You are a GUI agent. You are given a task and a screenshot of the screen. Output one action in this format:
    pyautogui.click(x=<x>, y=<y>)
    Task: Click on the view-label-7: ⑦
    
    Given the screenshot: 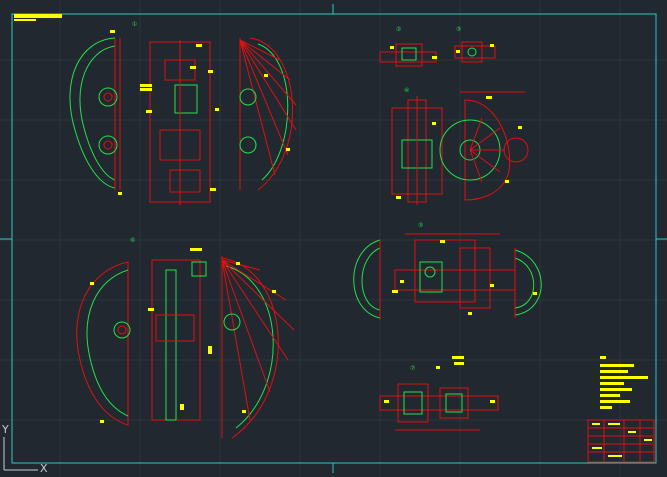 What is the action you would take?
    pyautogui.click(x=413, y=368)
    